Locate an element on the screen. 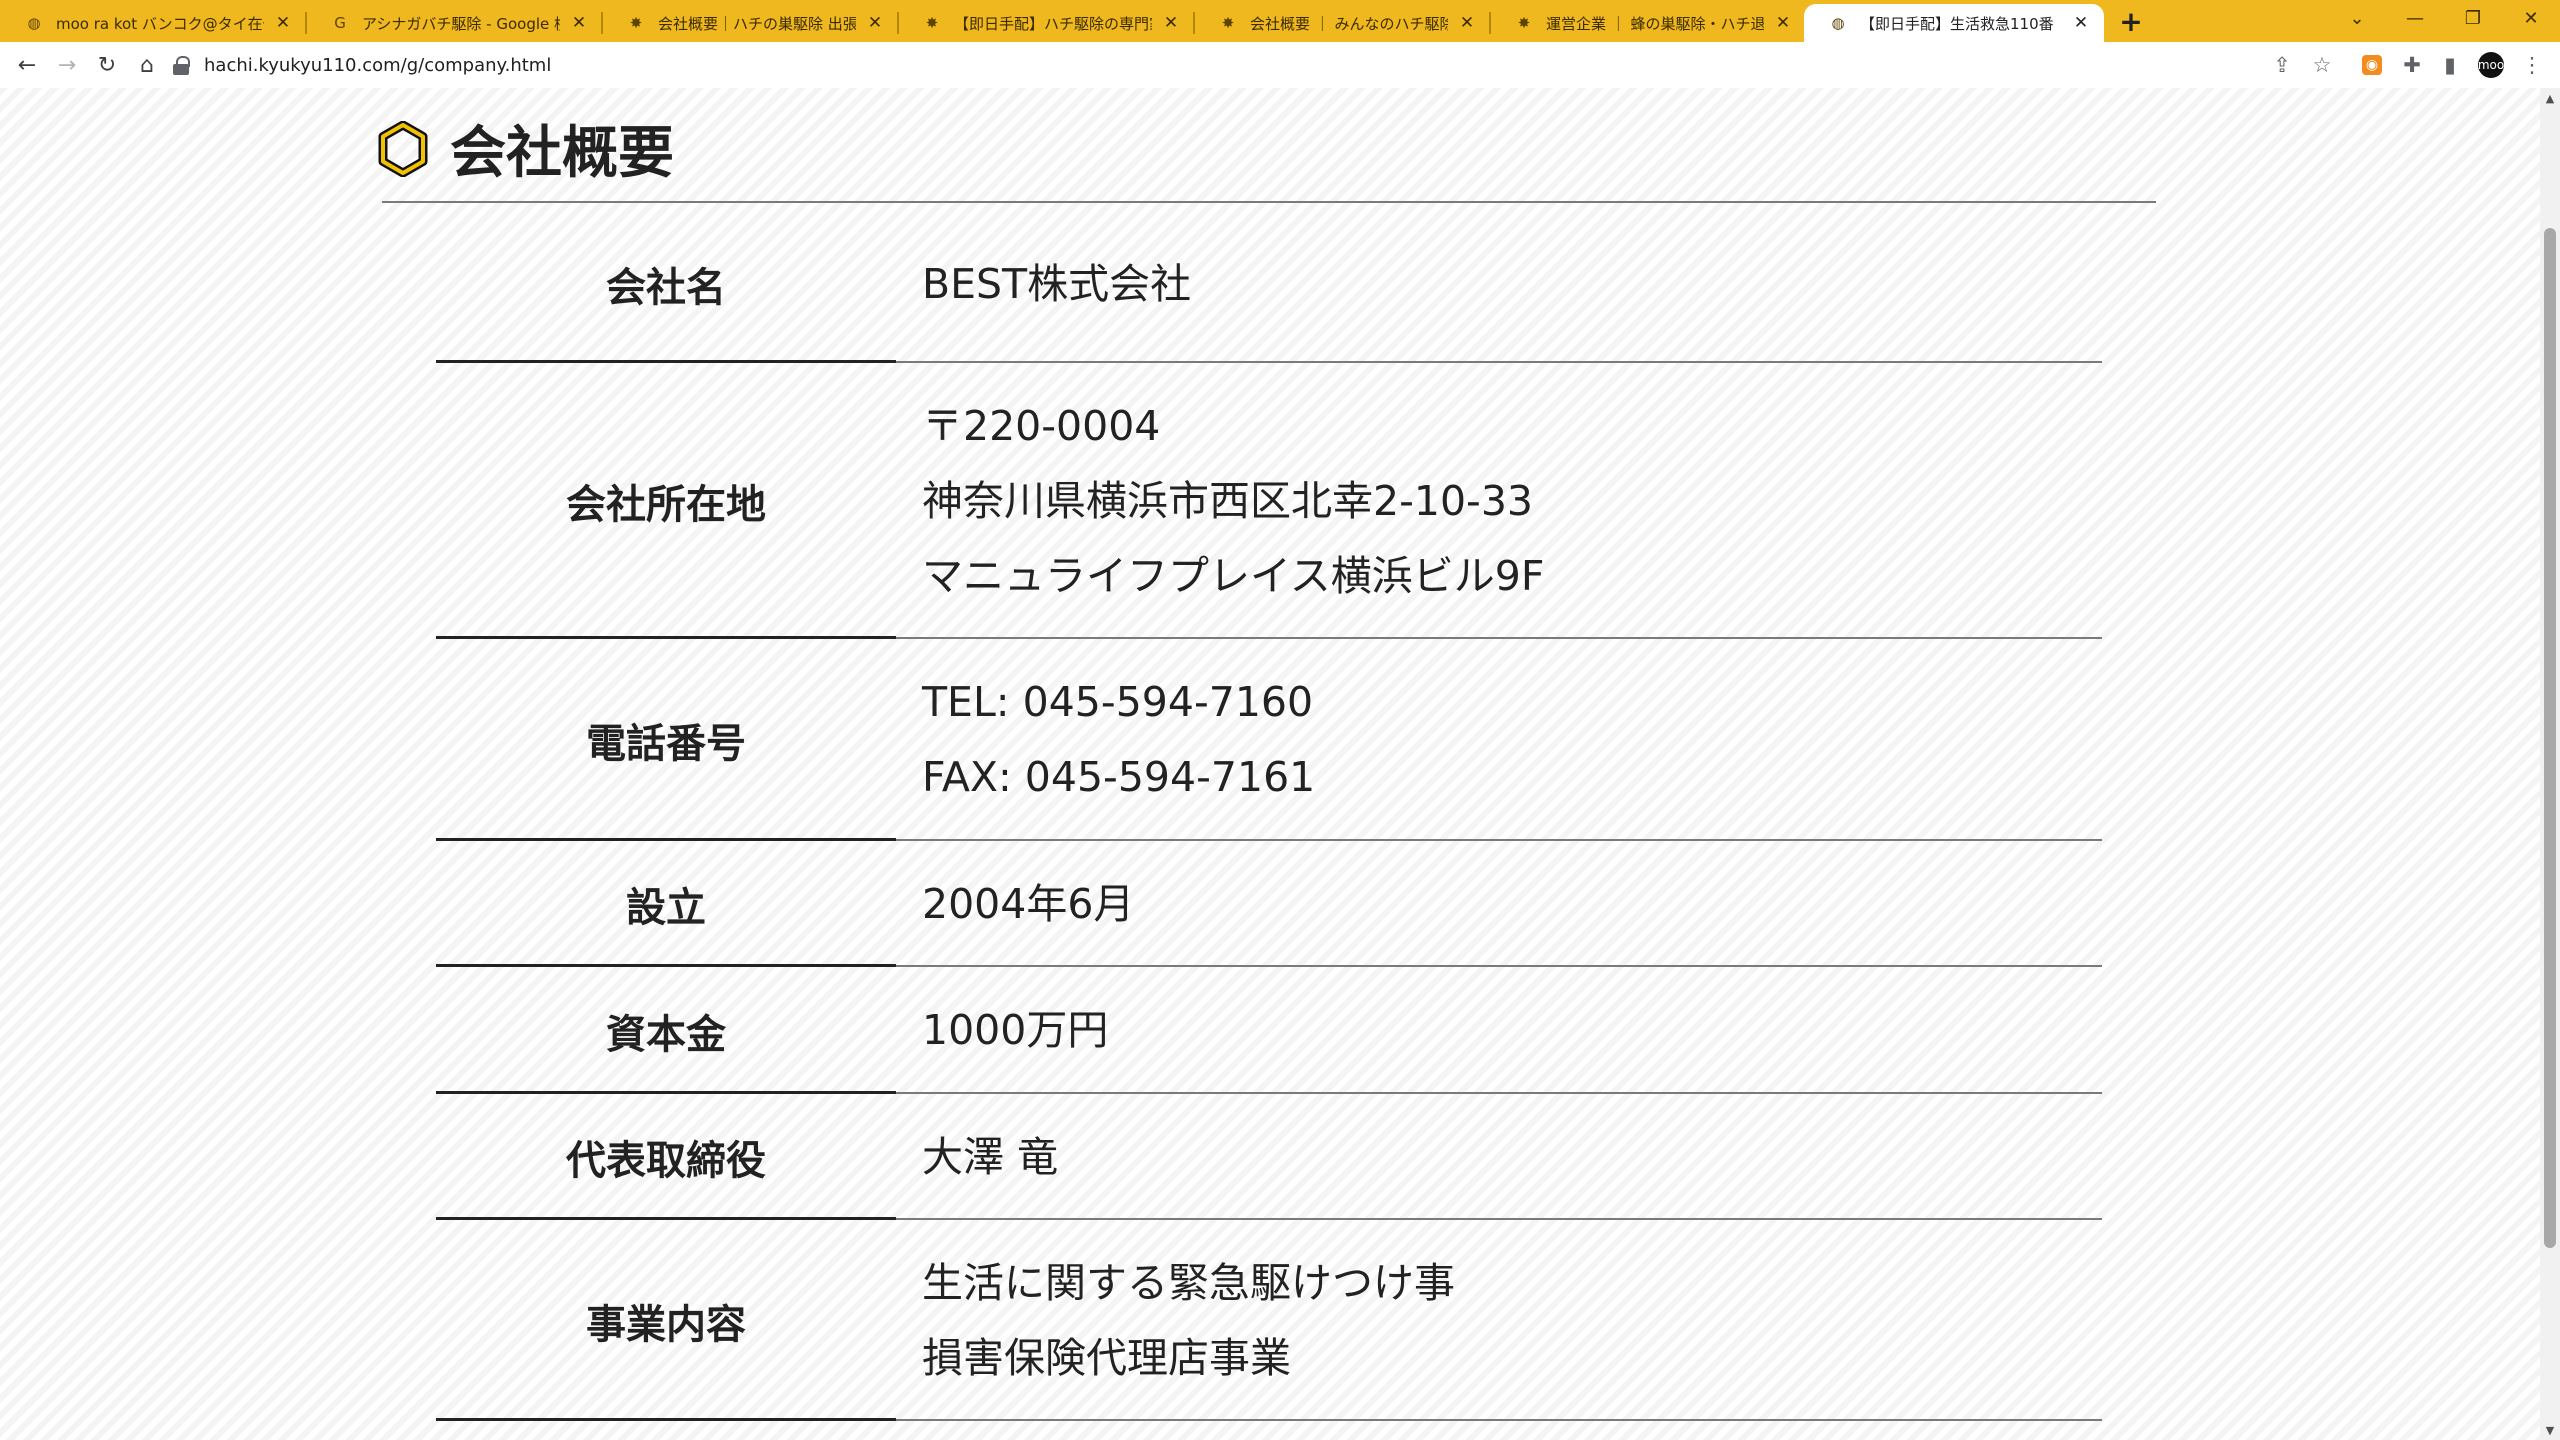 The height and width of the screenshot is (1440, 2560). url-text: hachi.kyukyu110.com/g/company.html is located at coordinates (377, 65).